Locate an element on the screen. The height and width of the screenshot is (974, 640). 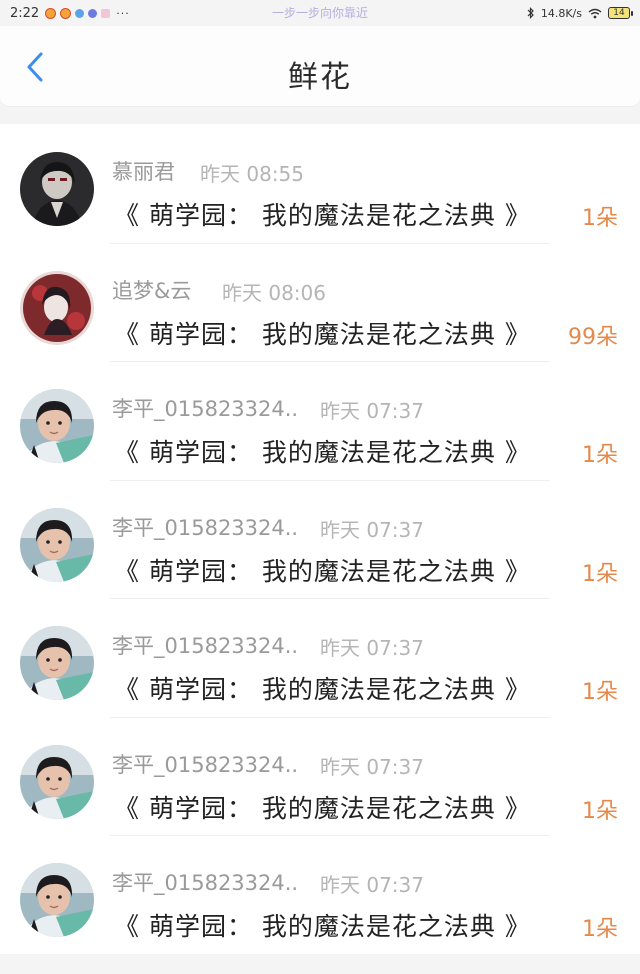
gift-time: 昨天 08:06 is located at coordinates (274, 292).